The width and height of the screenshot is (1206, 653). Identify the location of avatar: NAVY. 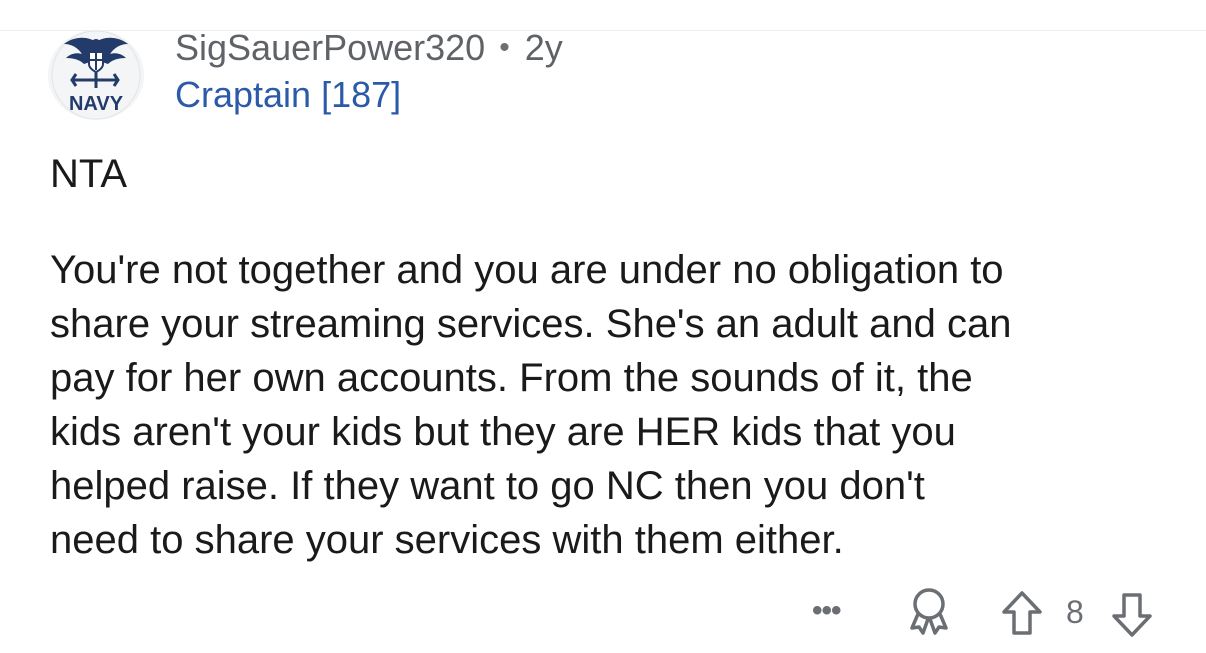
(96, 75).